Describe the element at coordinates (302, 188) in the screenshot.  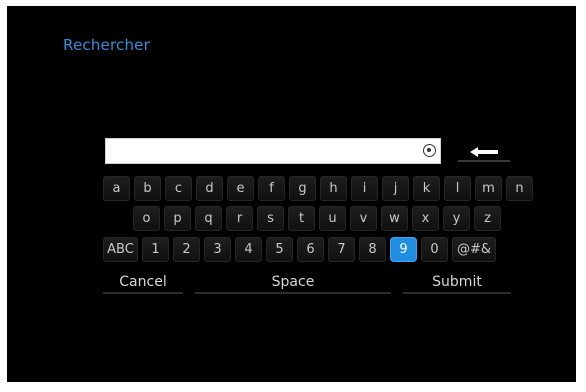
I see `key: g` at that location.